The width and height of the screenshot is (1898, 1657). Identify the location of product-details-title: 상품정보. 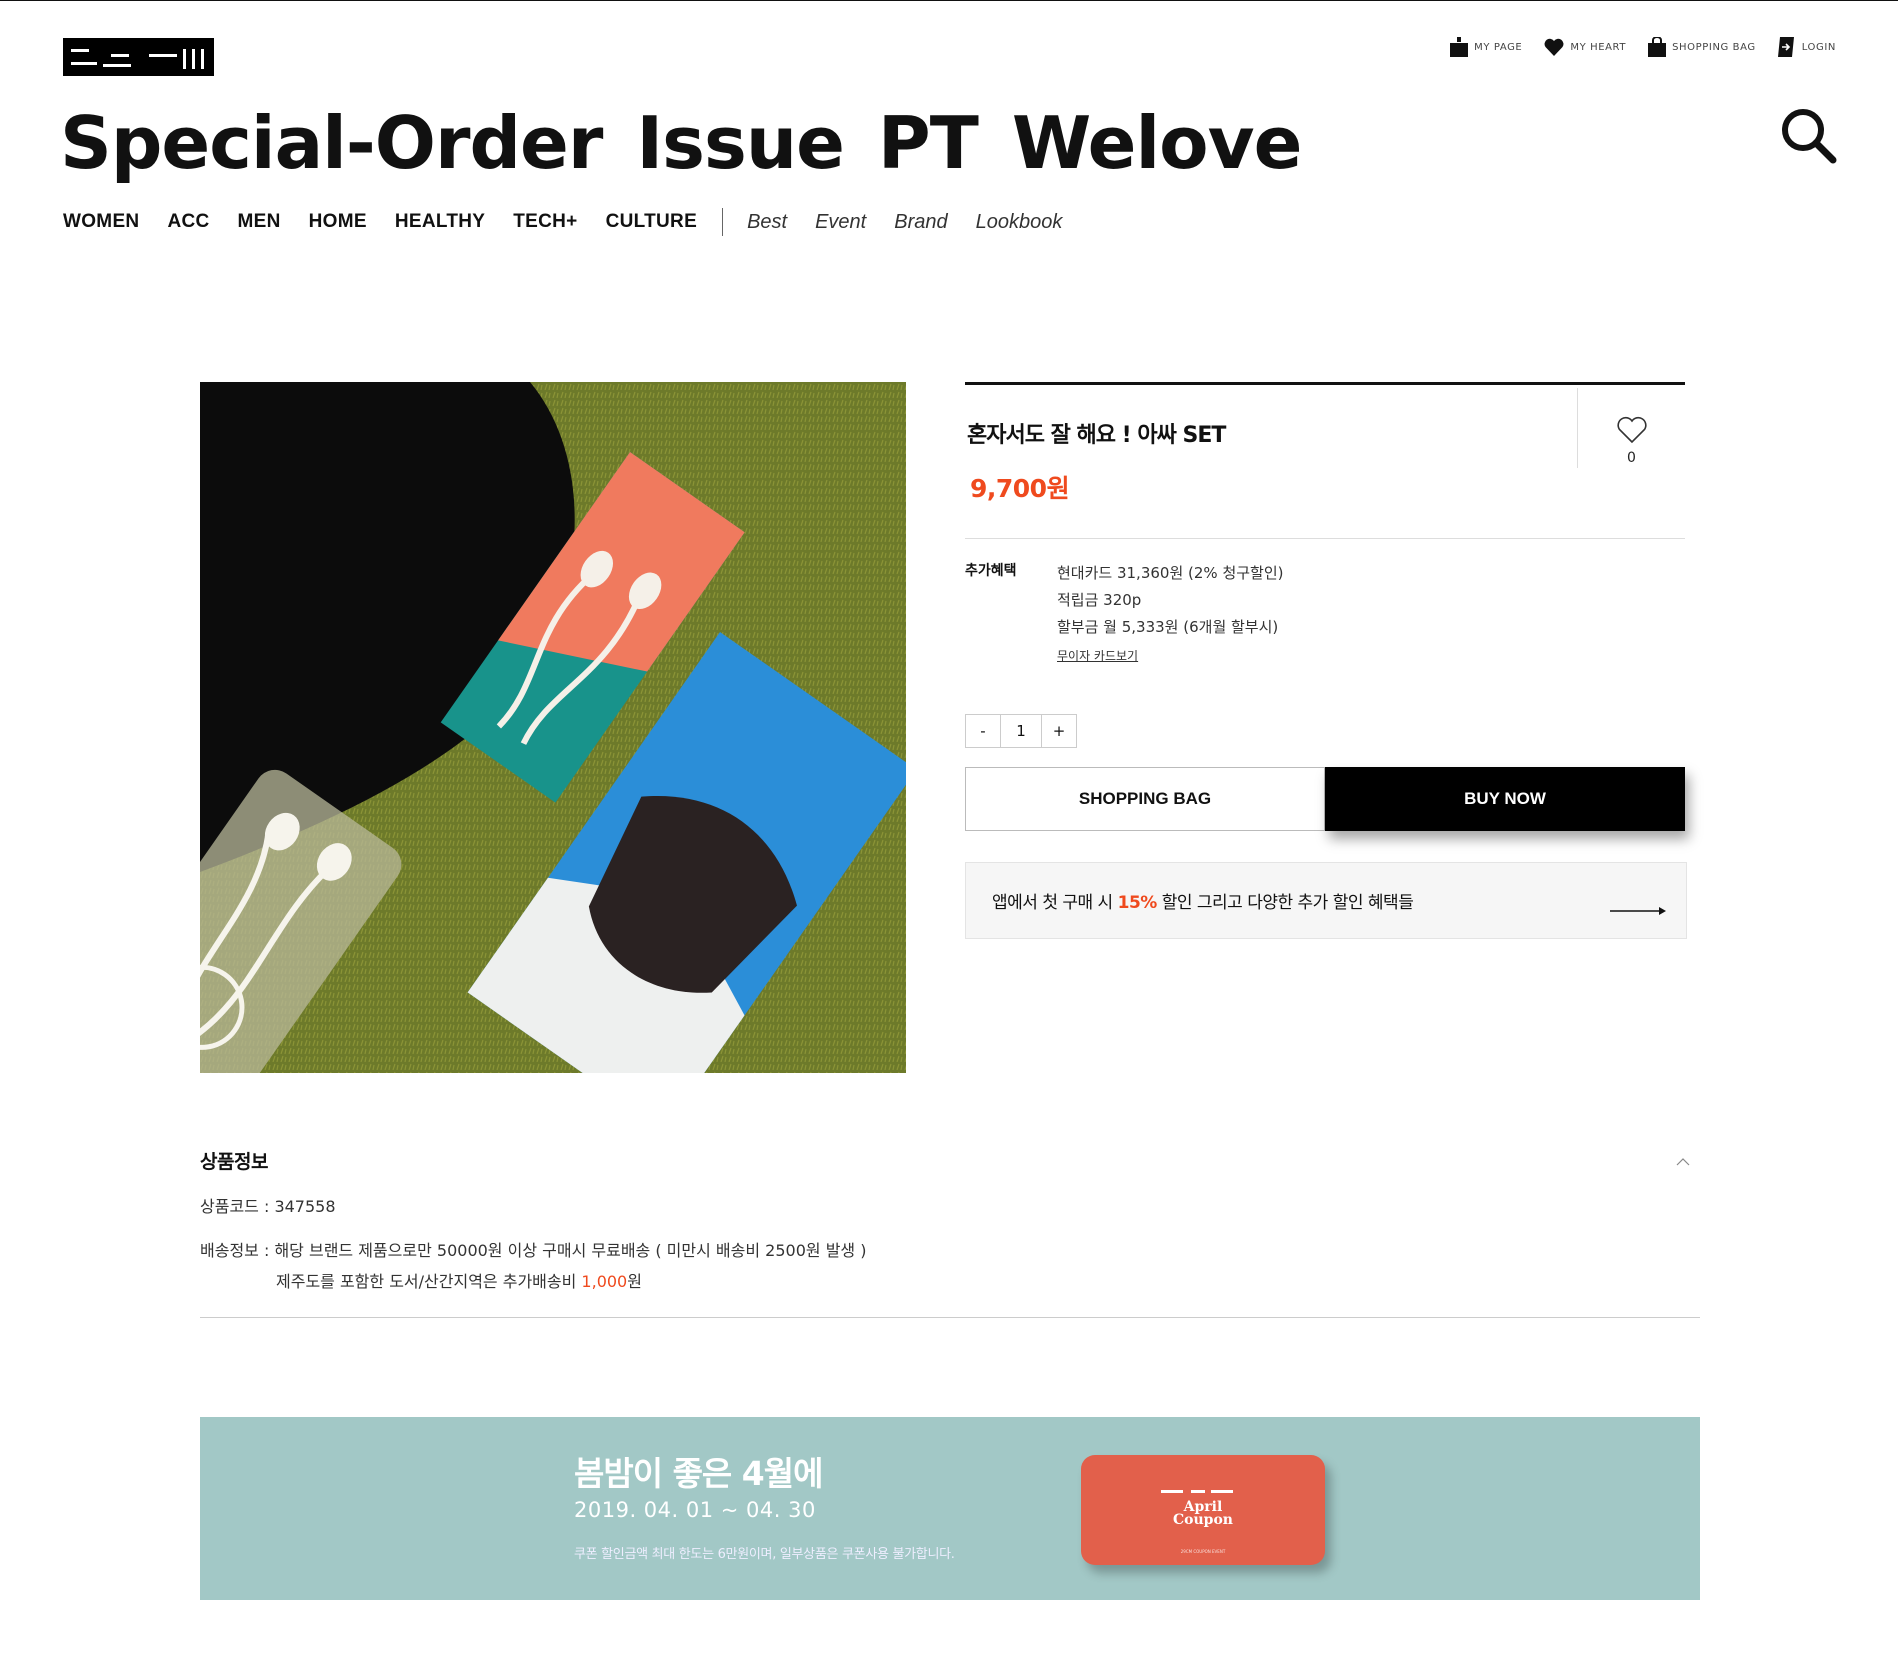
(234, 1162).